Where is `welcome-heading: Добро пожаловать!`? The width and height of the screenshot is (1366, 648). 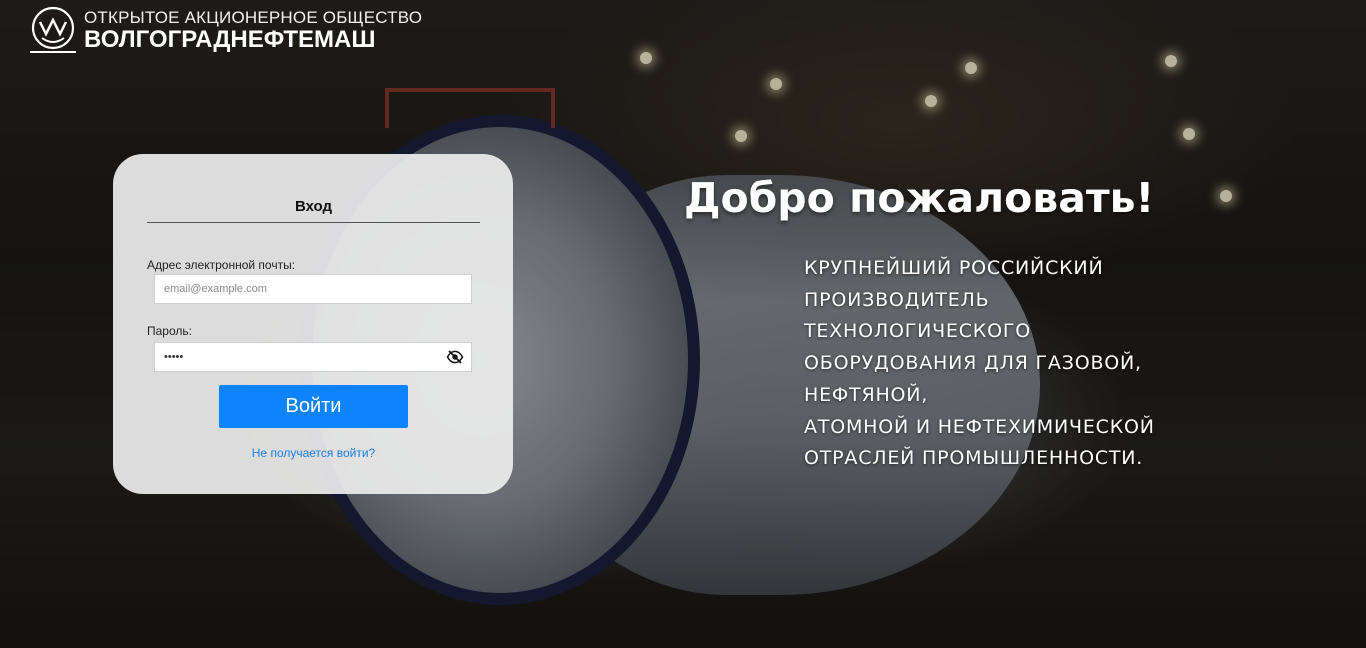 welcome-heading: Добро пожаловать! is located at coordinates (919, 198).